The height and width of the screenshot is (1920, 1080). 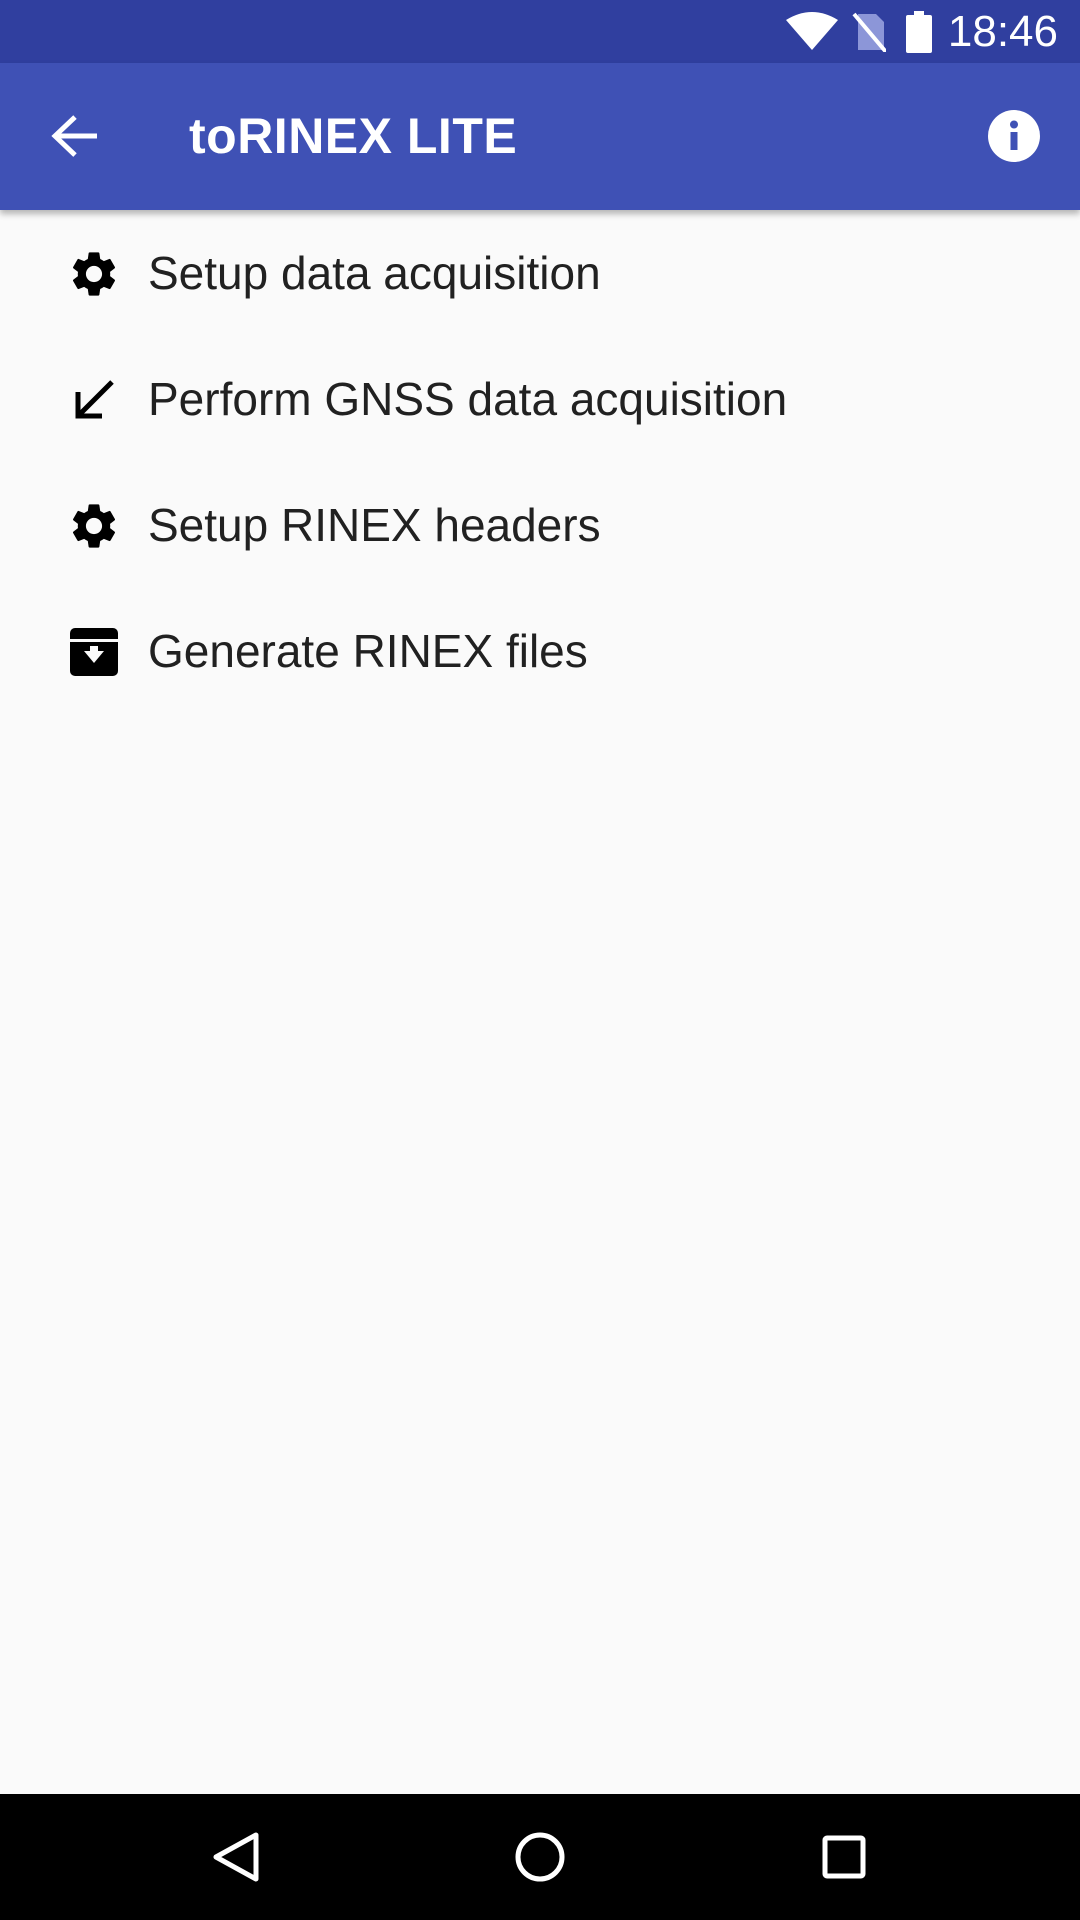 What do you see at coordinates (540, 136) in the screenshot?
I see `app-bar: toRINEX LITE` at bounding box center [540, 136].